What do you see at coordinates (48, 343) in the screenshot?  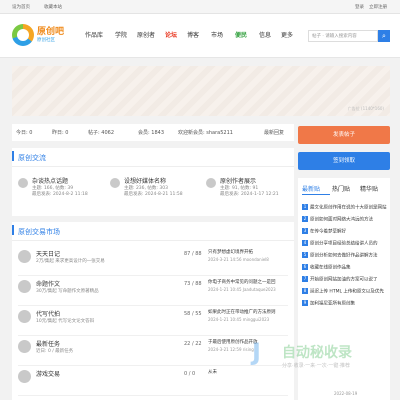 I see `board-title: 最新任务` at bounding box center [48, 343].